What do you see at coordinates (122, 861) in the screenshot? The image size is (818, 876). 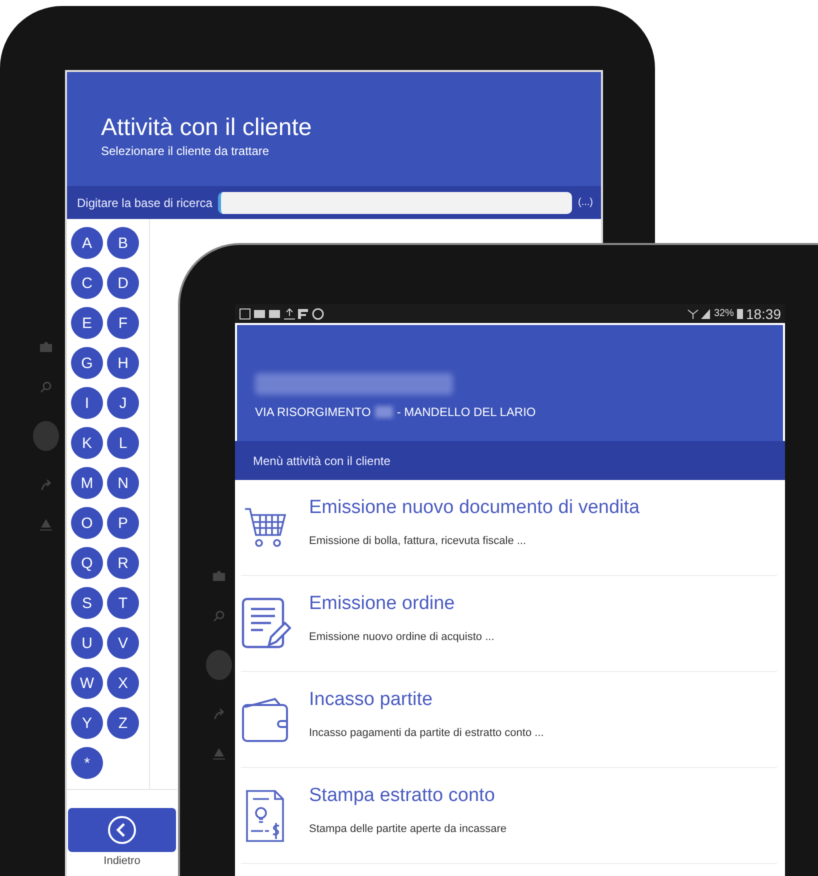 I see `back-label: Indietro` at bounding box center [122, 861].